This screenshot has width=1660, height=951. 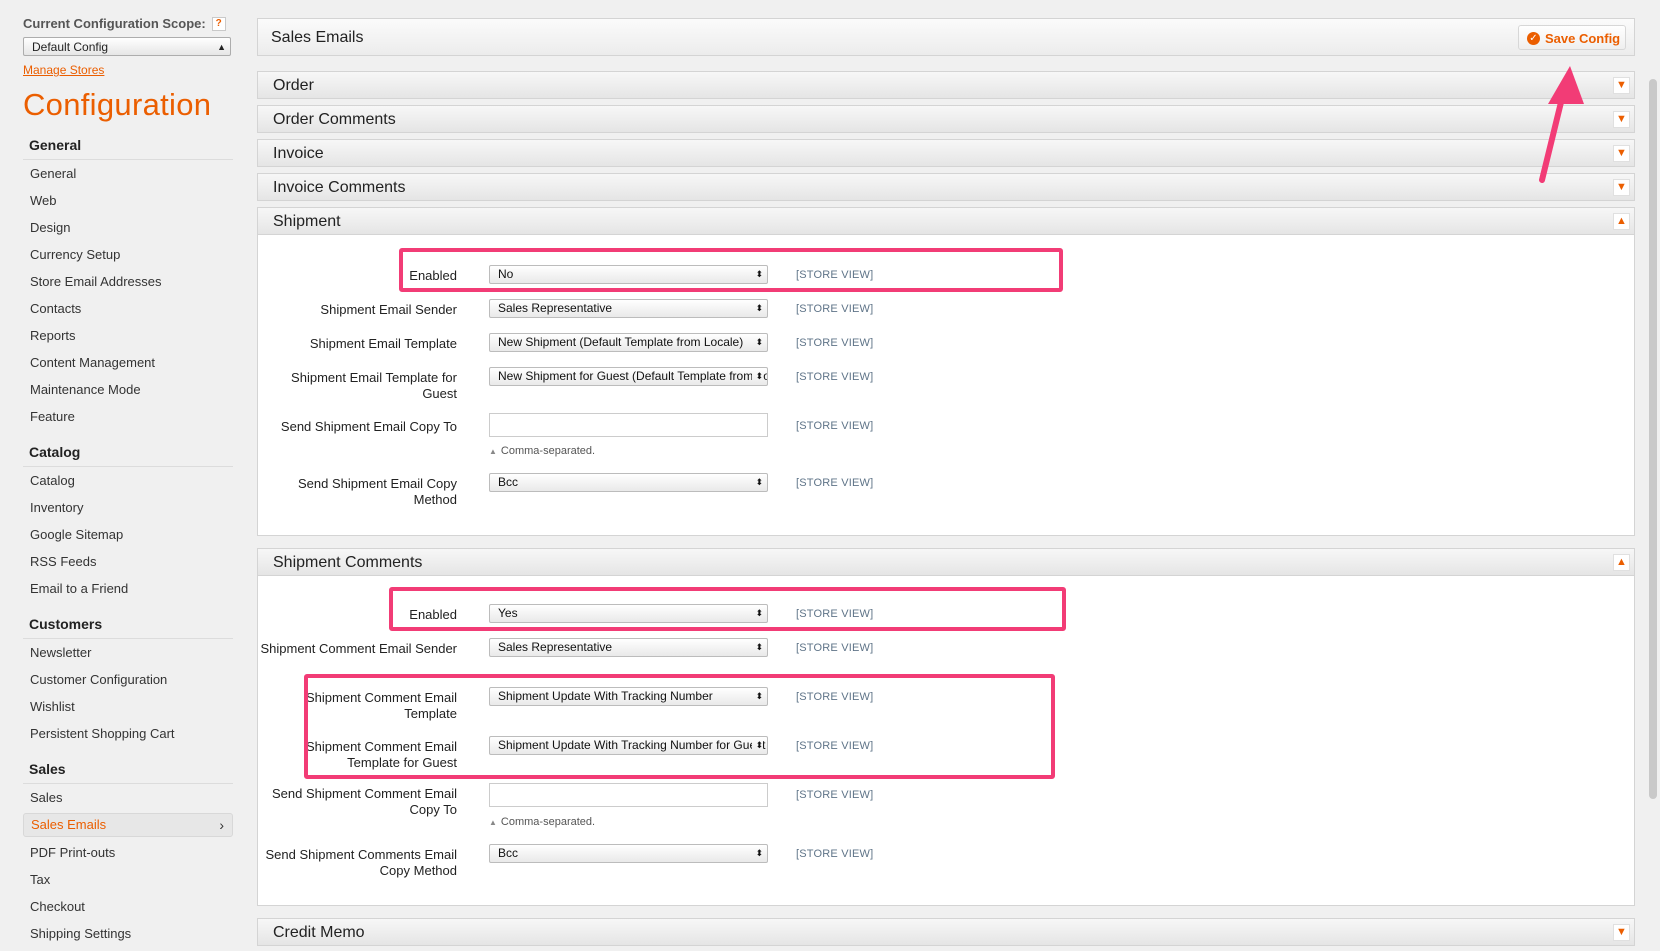 I want to click on sidebar-item-label: Email to a Friend, so click(x=79, y=588).